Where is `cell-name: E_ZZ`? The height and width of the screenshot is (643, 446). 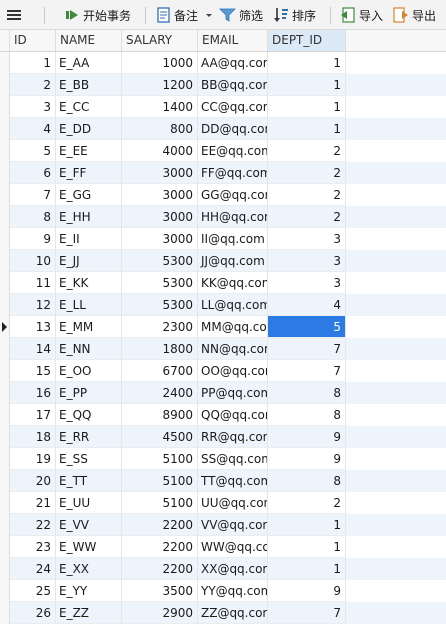 cell-name: E_ZZ is located at coordinates (89, 613).